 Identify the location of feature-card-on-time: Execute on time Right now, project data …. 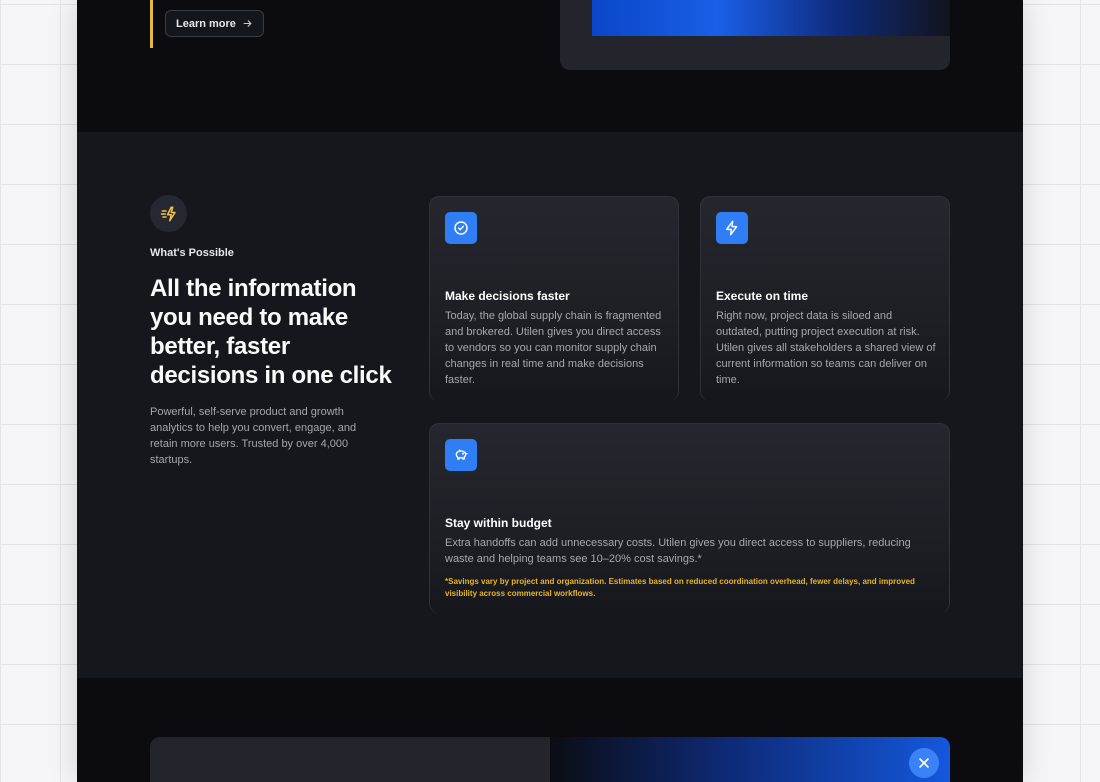
(825, 298).